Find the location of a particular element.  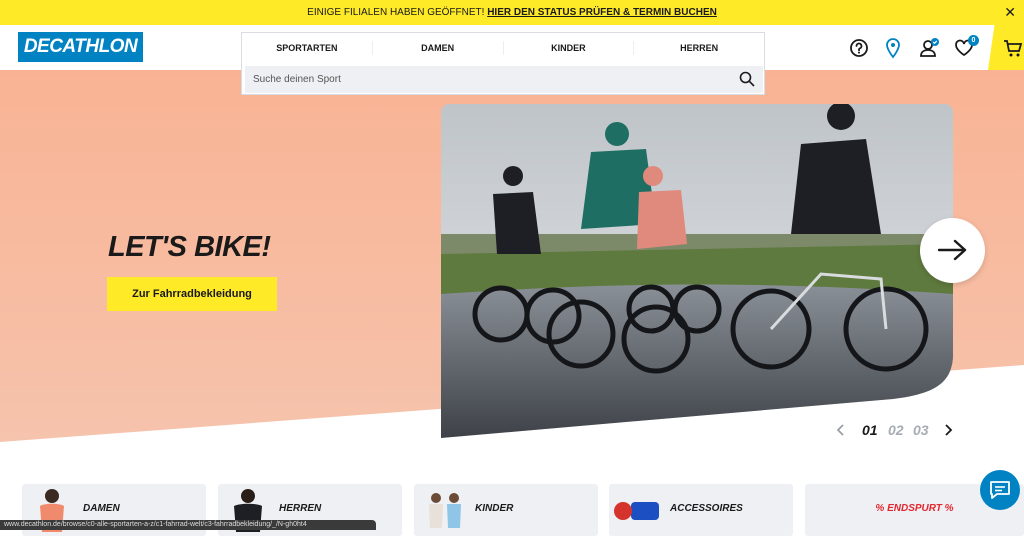

cart-icon is located at coordinates (1013, 48).